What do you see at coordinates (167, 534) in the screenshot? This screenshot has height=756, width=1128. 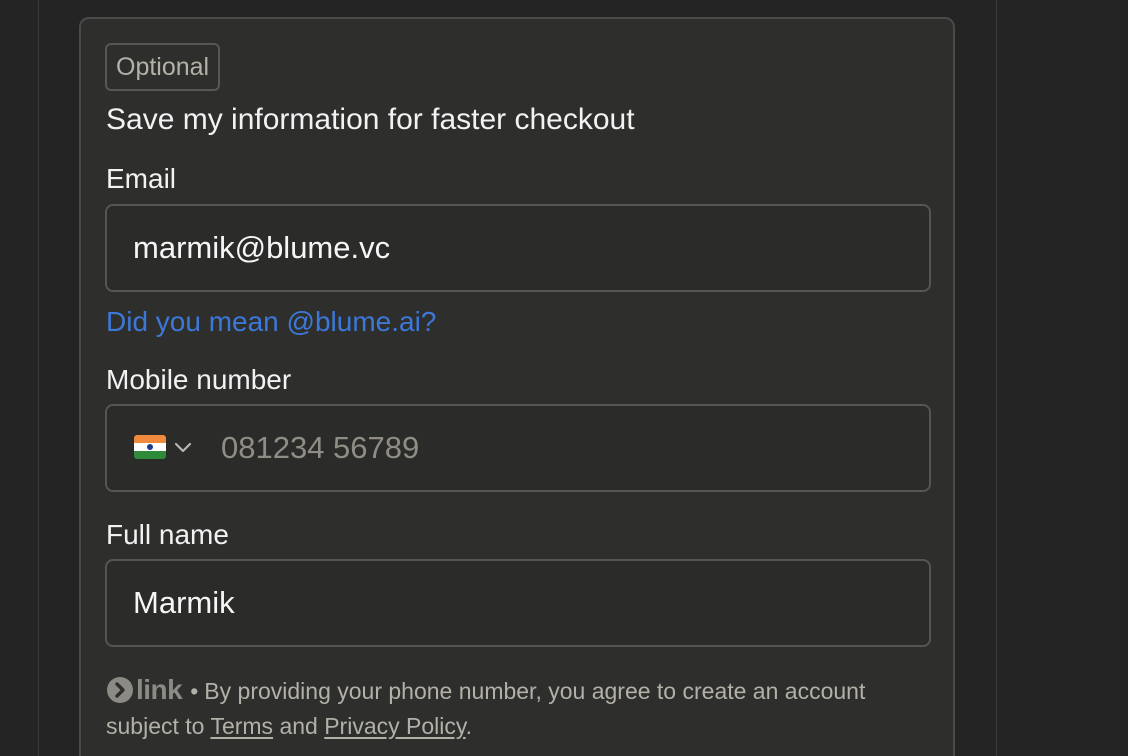 I see `full-name-label: Full name` at bounding box center [167, 534].